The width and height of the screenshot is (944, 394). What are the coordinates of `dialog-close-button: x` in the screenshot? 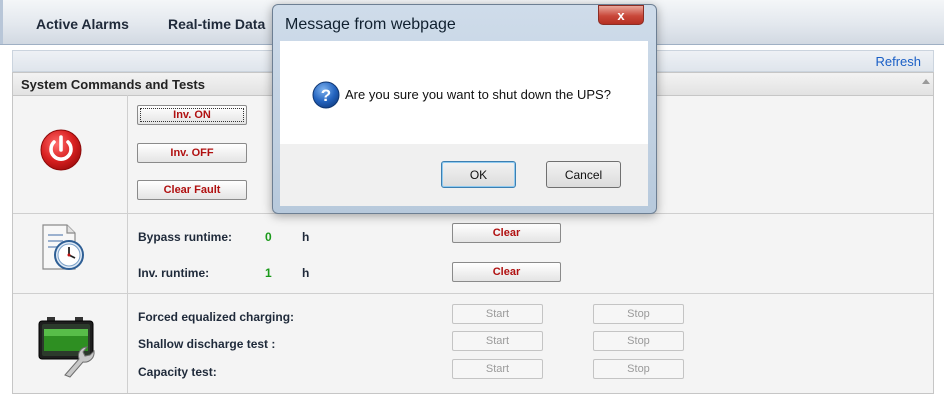 It's located at (621, 15).